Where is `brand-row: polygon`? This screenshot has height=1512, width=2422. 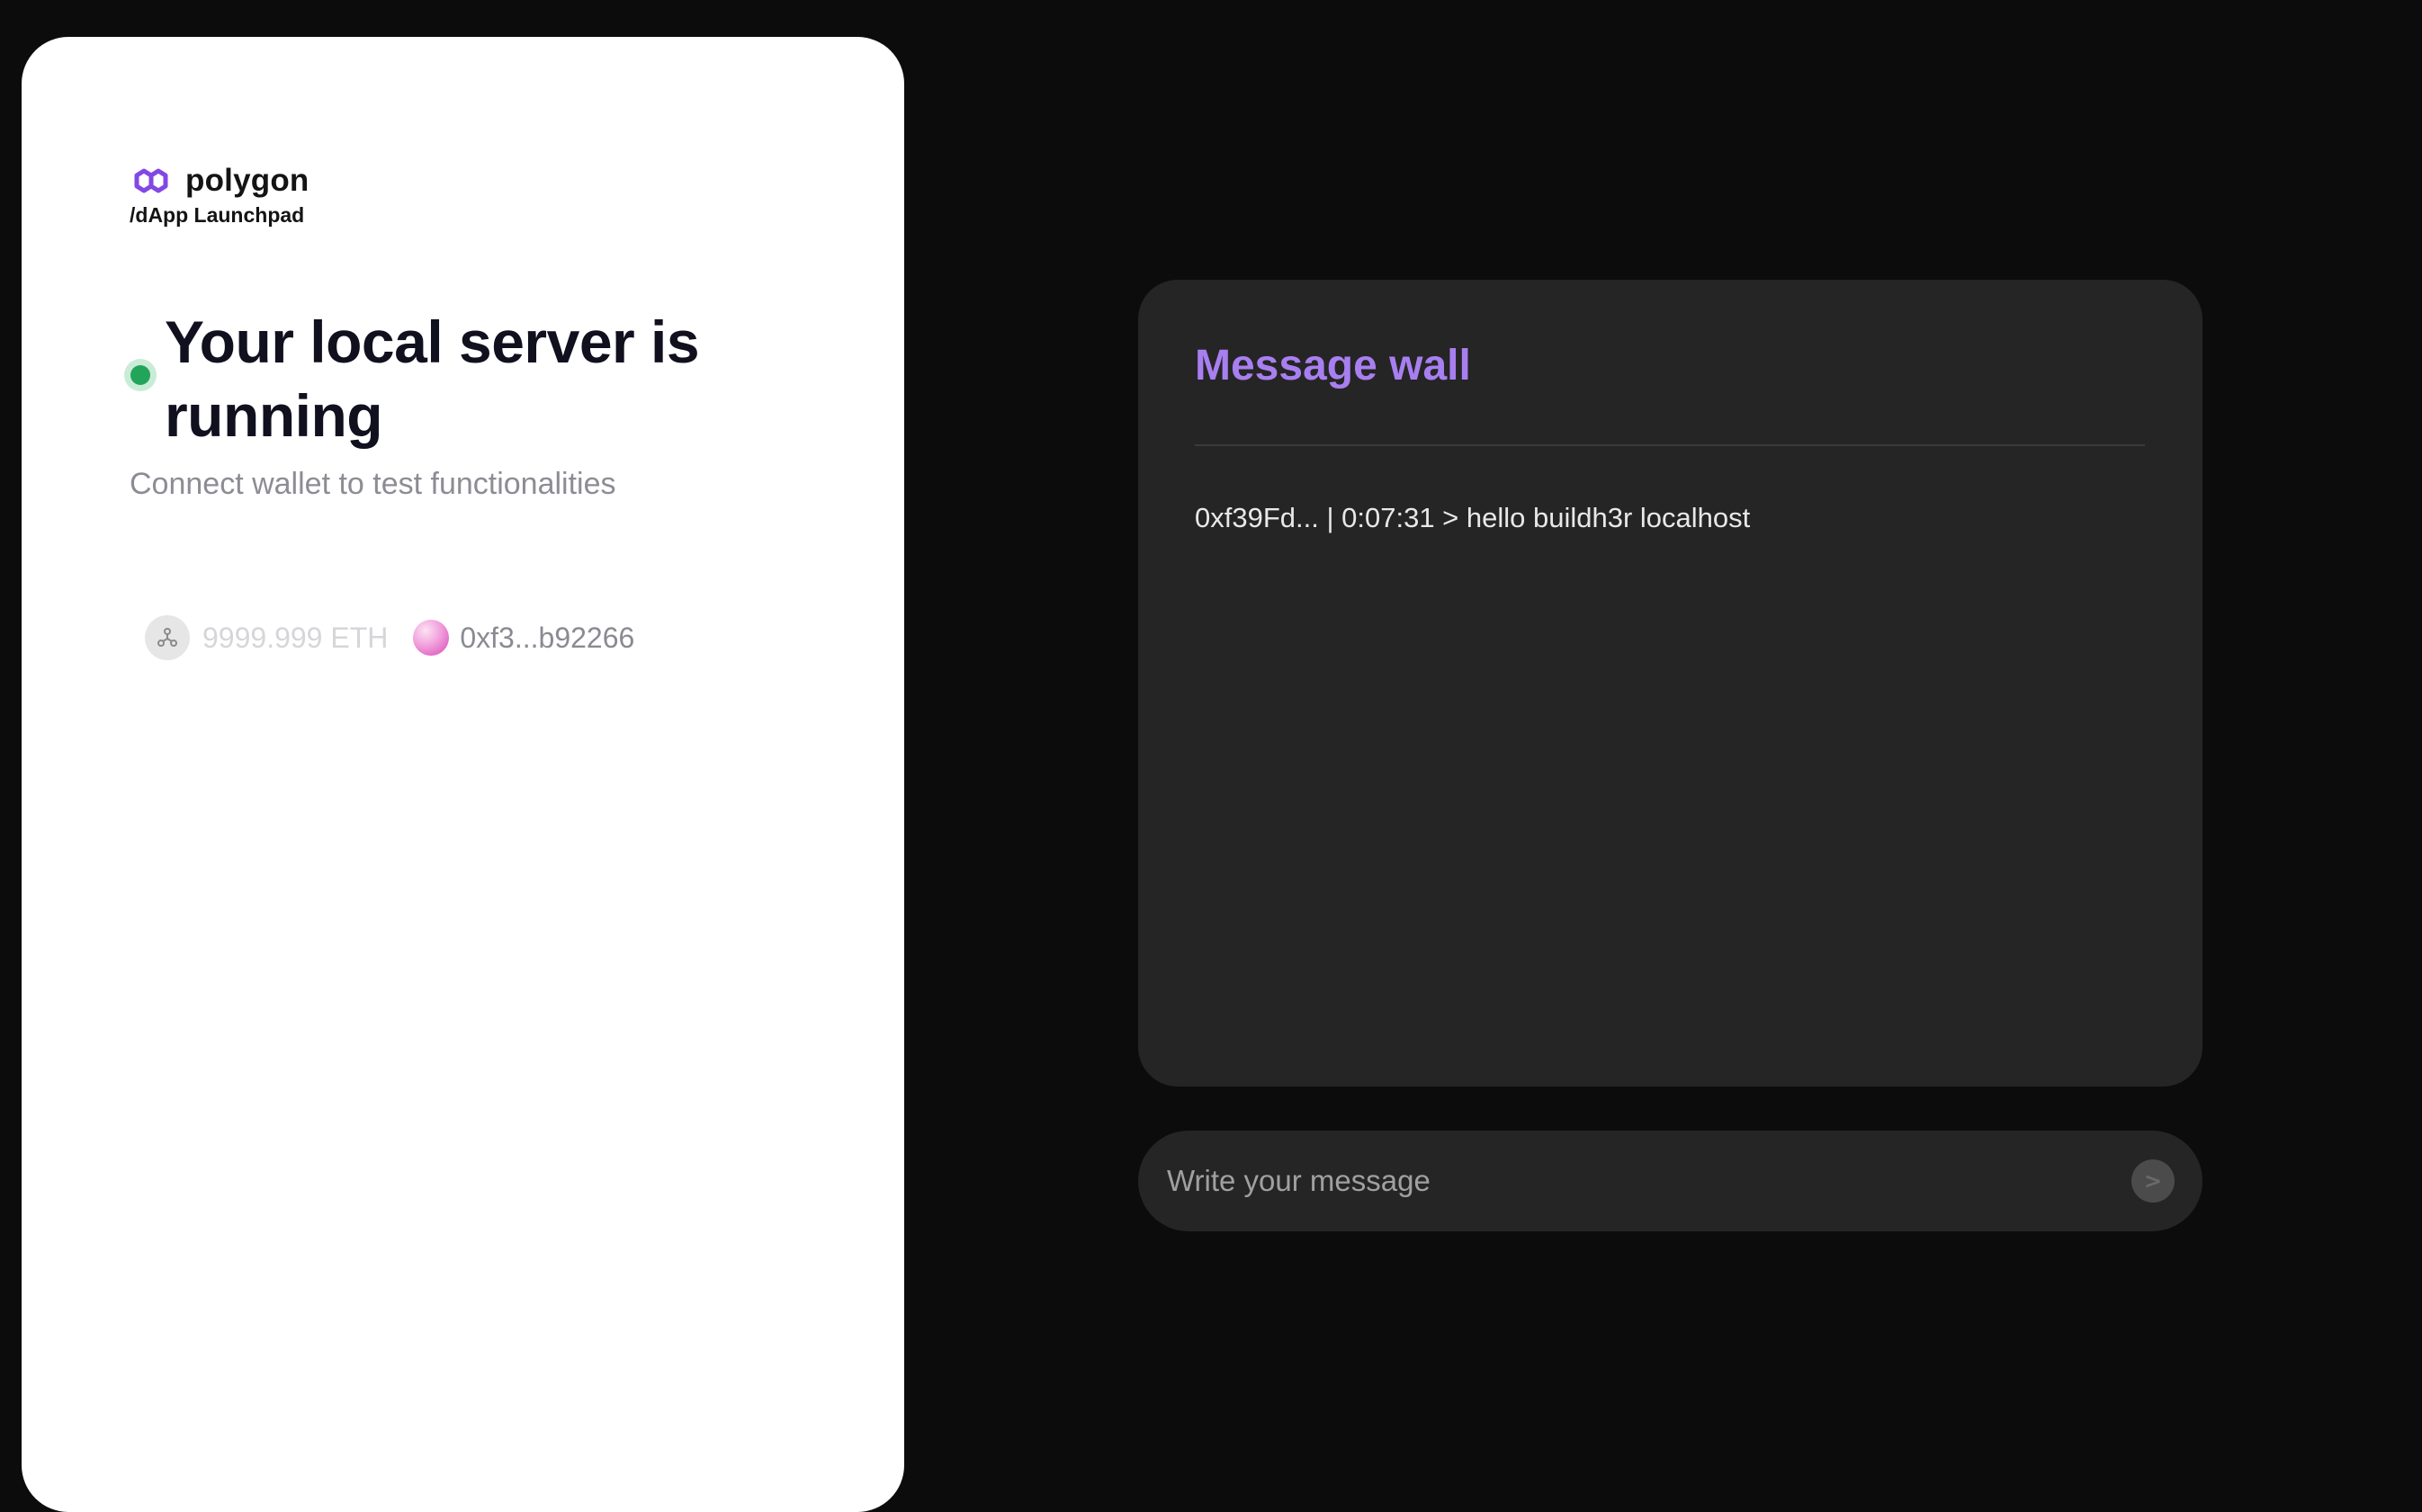
brand-row: polygon is located at coordinates (221, 181).